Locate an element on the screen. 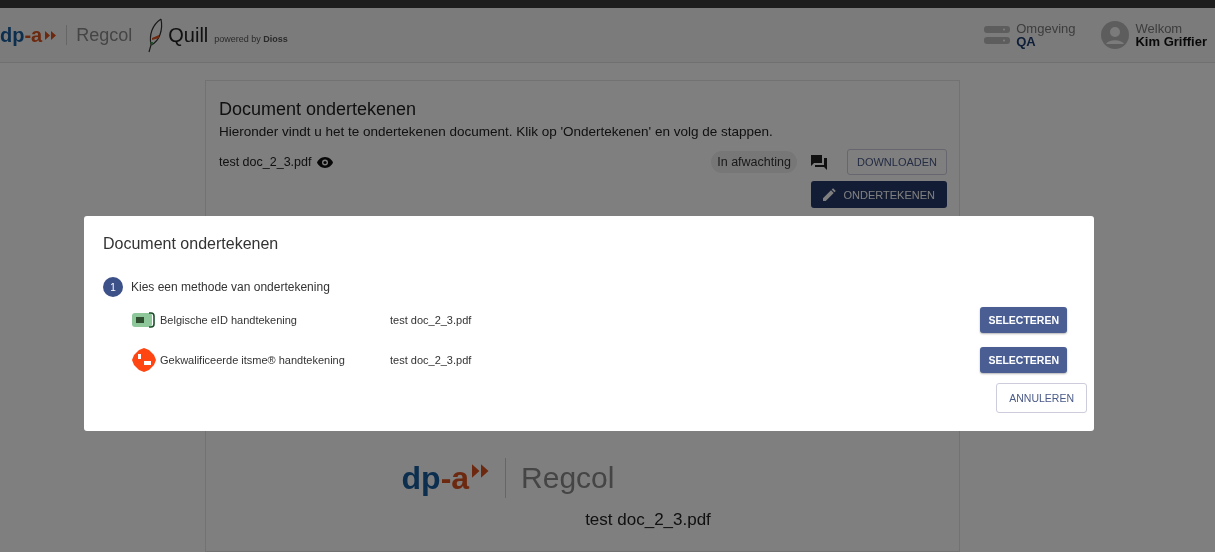 Image resolution: width=1215 pixels, height=552 pixels. tagline: powered by Dioss is located at coordinates (251, 39).